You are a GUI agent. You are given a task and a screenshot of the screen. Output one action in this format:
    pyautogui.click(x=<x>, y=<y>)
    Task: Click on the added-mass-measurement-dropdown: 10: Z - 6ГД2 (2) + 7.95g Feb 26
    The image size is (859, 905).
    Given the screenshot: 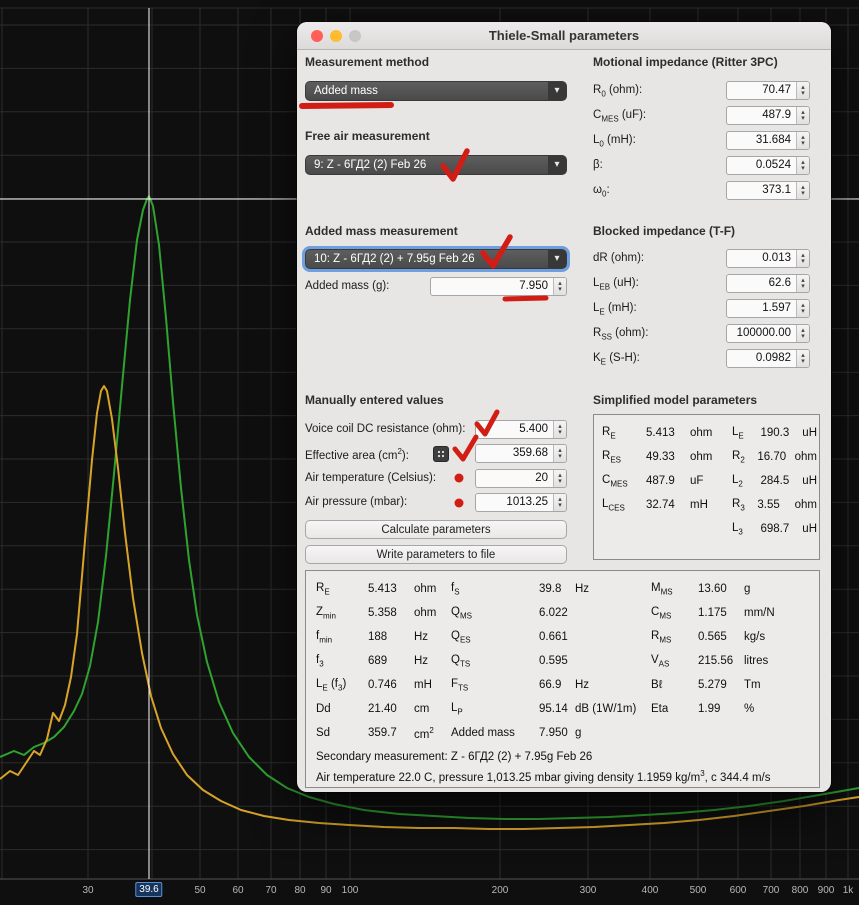 What is the action you would take?
    pyautogui.click(x=436, y=259)
    